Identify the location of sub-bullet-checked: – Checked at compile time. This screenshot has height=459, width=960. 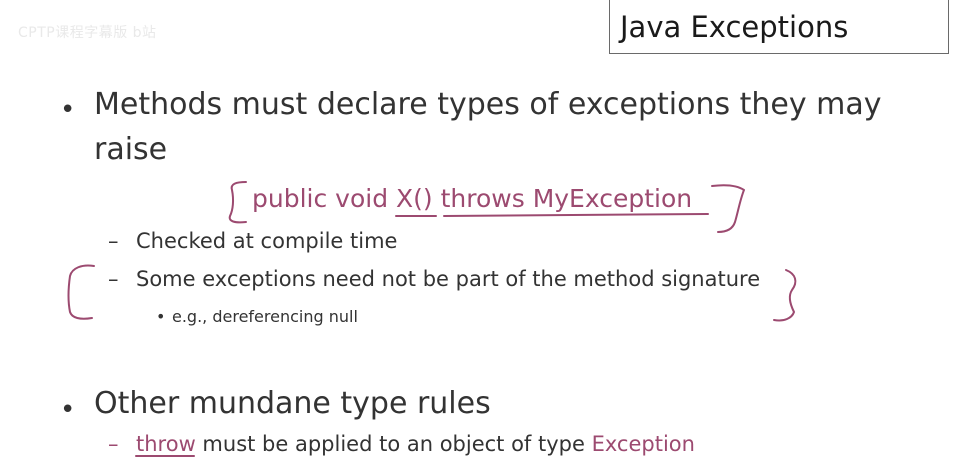
(252, 241).